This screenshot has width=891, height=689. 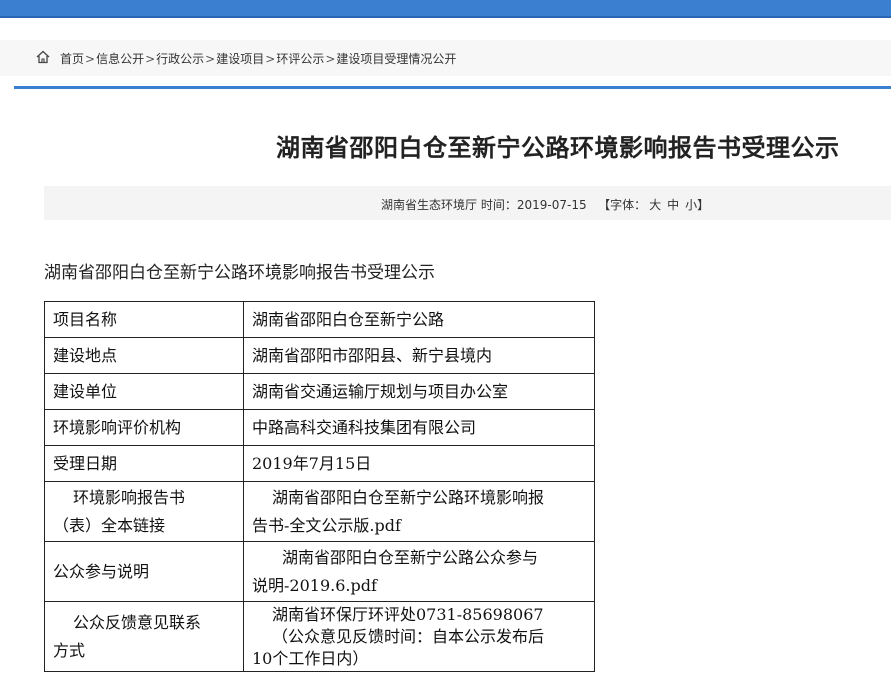 I want to click on row-key-line: （表）全本链接, so click(x=109, y=525).